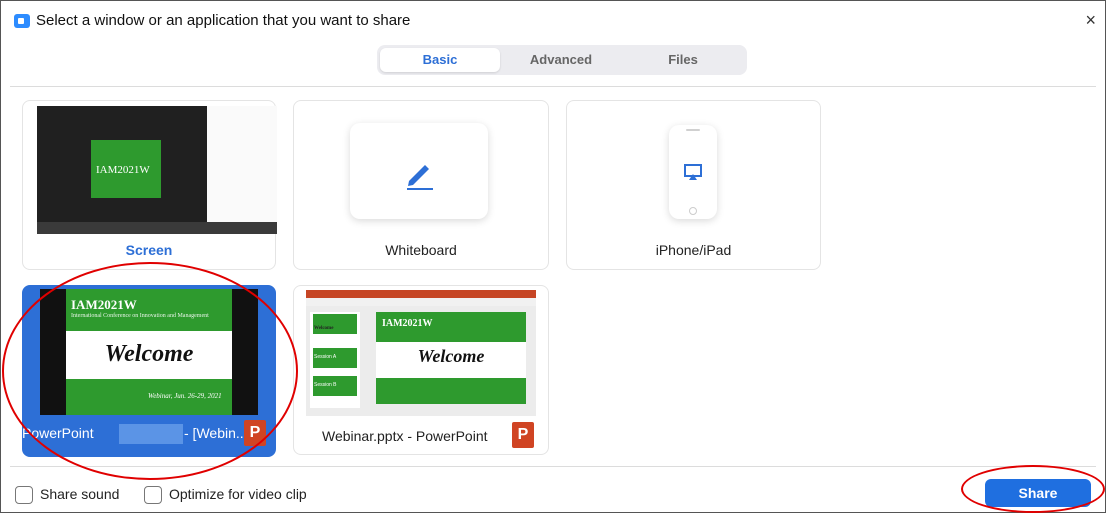  I want to click on optimize-video-checkbox, so click(153, 495).